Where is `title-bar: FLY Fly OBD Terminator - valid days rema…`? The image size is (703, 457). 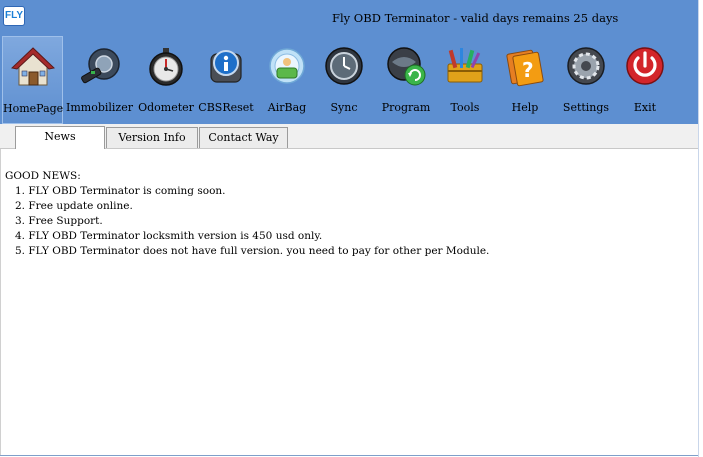 title-bar: FLY Fly OBD Terminator - valid days rema… is located at coordinates (349, 18).